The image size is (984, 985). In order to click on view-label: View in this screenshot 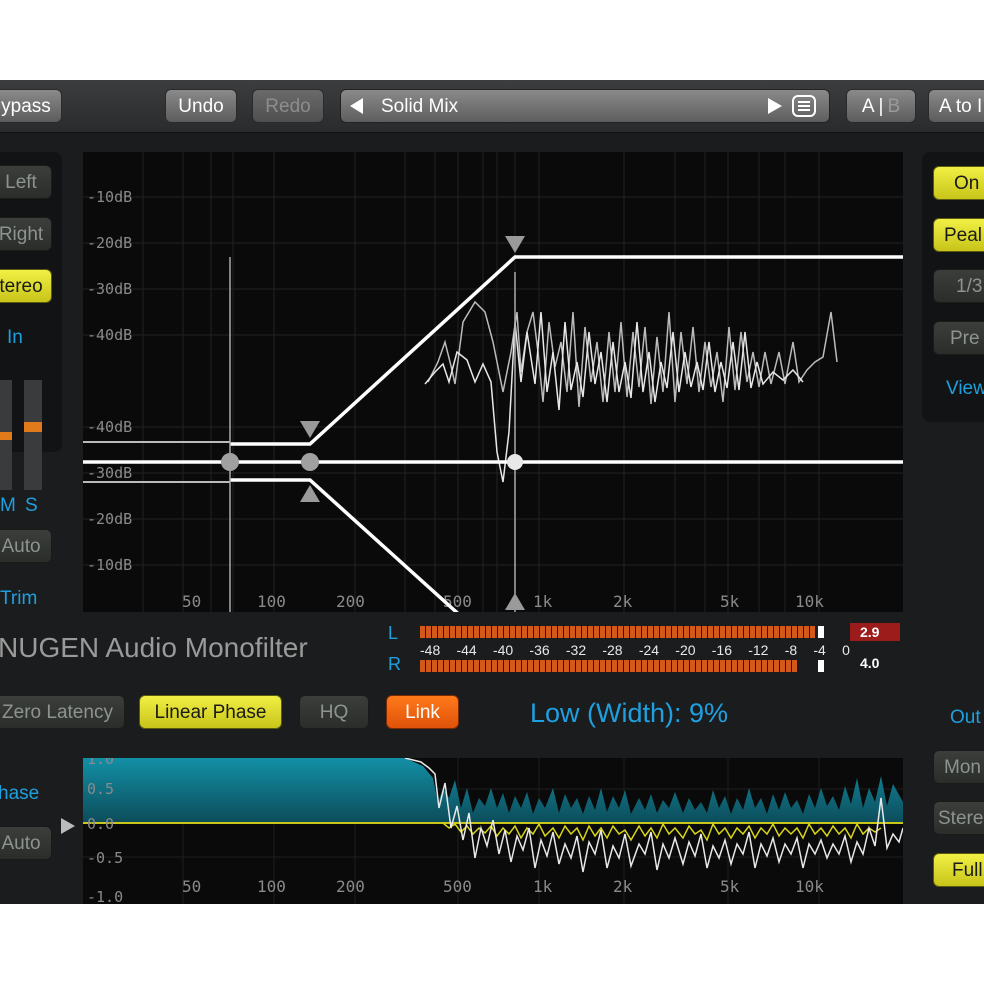, I will do `click(965, 388)`.